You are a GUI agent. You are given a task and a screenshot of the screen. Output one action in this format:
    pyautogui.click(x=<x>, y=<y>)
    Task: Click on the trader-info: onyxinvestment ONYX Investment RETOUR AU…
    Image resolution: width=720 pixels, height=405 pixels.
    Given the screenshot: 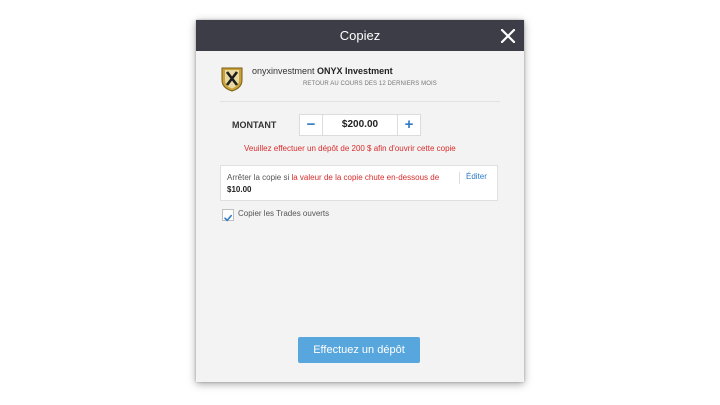 What is the action you would take?
    pyautogui.click(x=360, y=89)
    